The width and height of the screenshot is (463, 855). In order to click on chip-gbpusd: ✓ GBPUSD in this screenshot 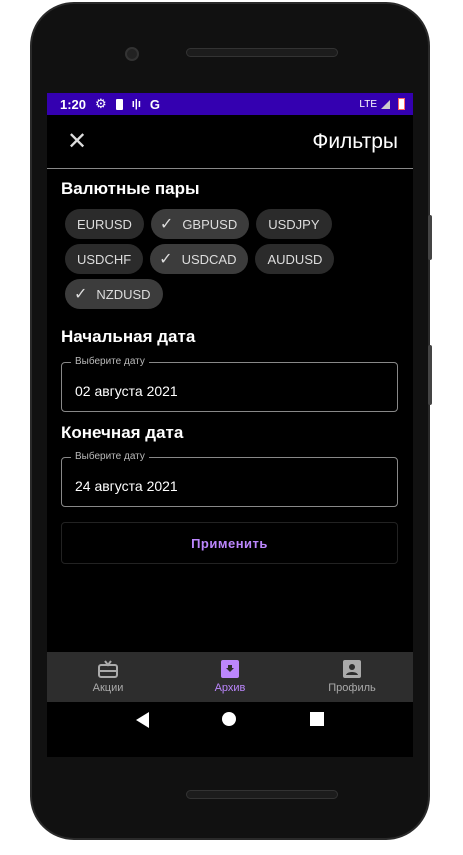, I will do `click(200, 224)`.